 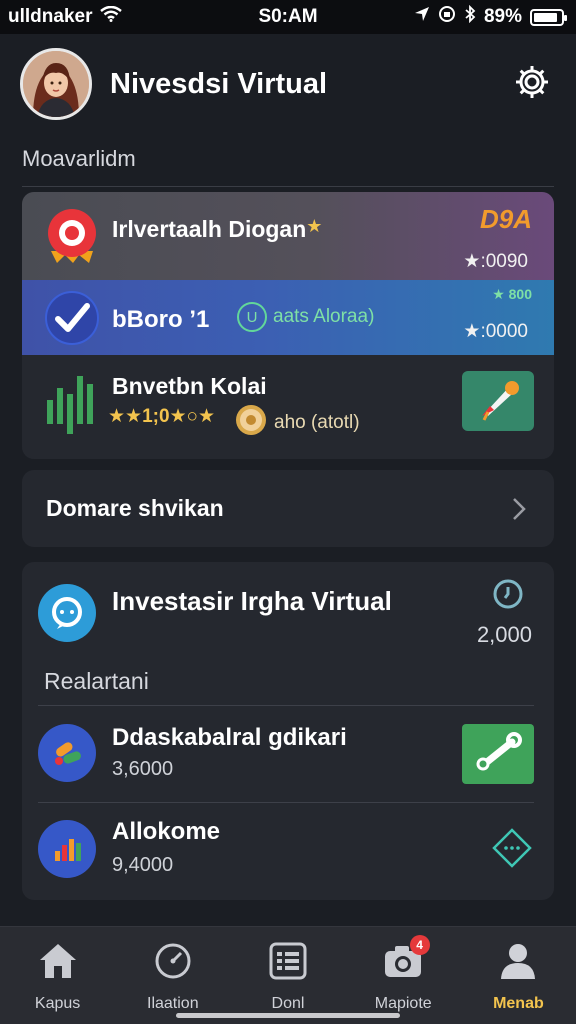 I want to click on investment-item: Irlvertaalh Diogan★ D9A ★:0090, so click(x=288, y=236).